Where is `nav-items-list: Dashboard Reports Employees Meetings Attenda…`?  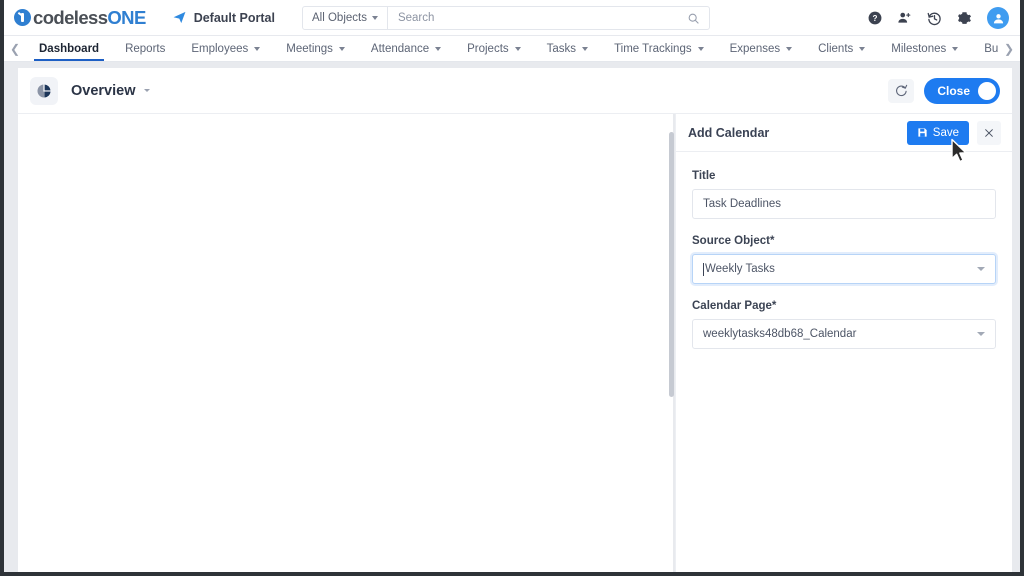
nav-items-list: Dashboard Reports Employees Meetings Attenda… is located at coordinates (512, 48).